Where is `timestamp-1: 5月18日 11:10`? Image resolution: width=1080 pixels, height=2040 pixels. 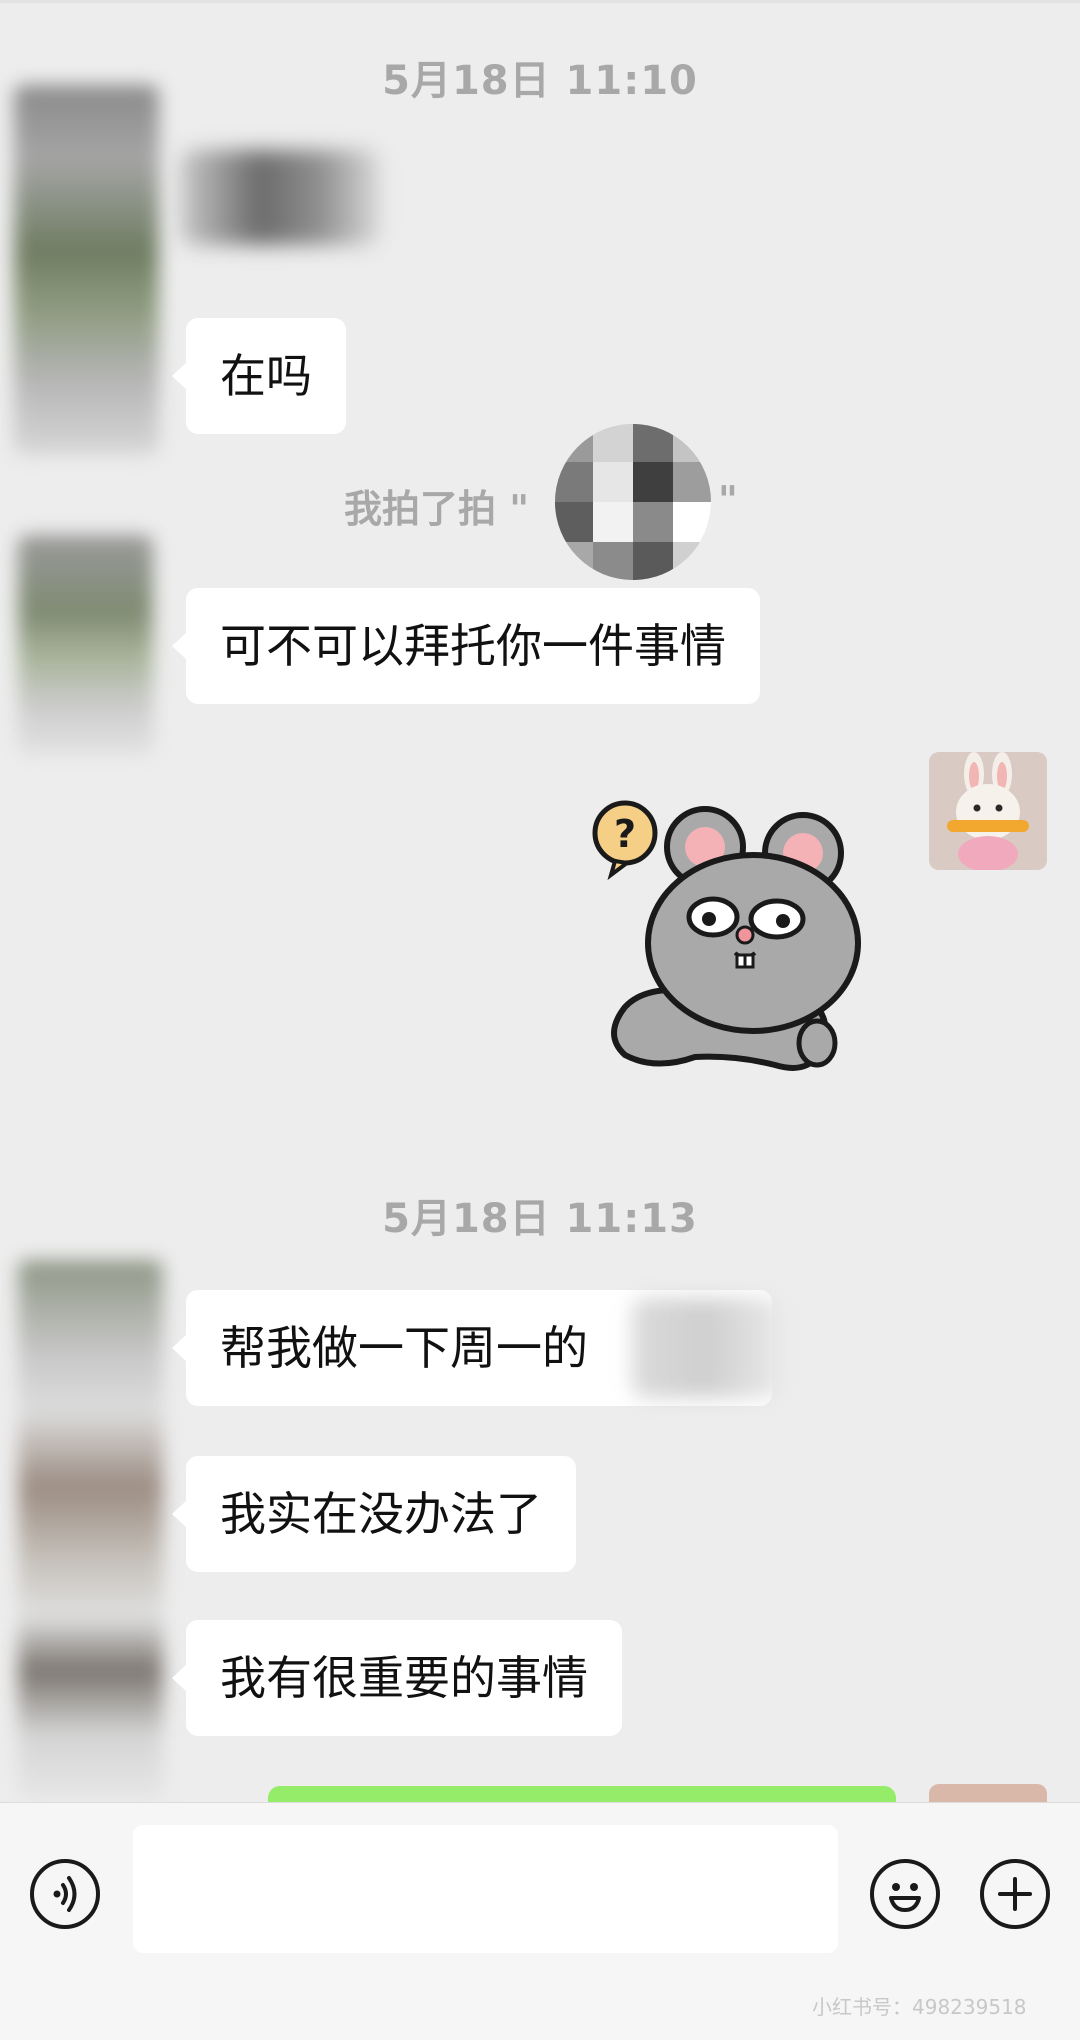
timestamp-1: 5月18日 11:10 is located at coordinates (540, 81).